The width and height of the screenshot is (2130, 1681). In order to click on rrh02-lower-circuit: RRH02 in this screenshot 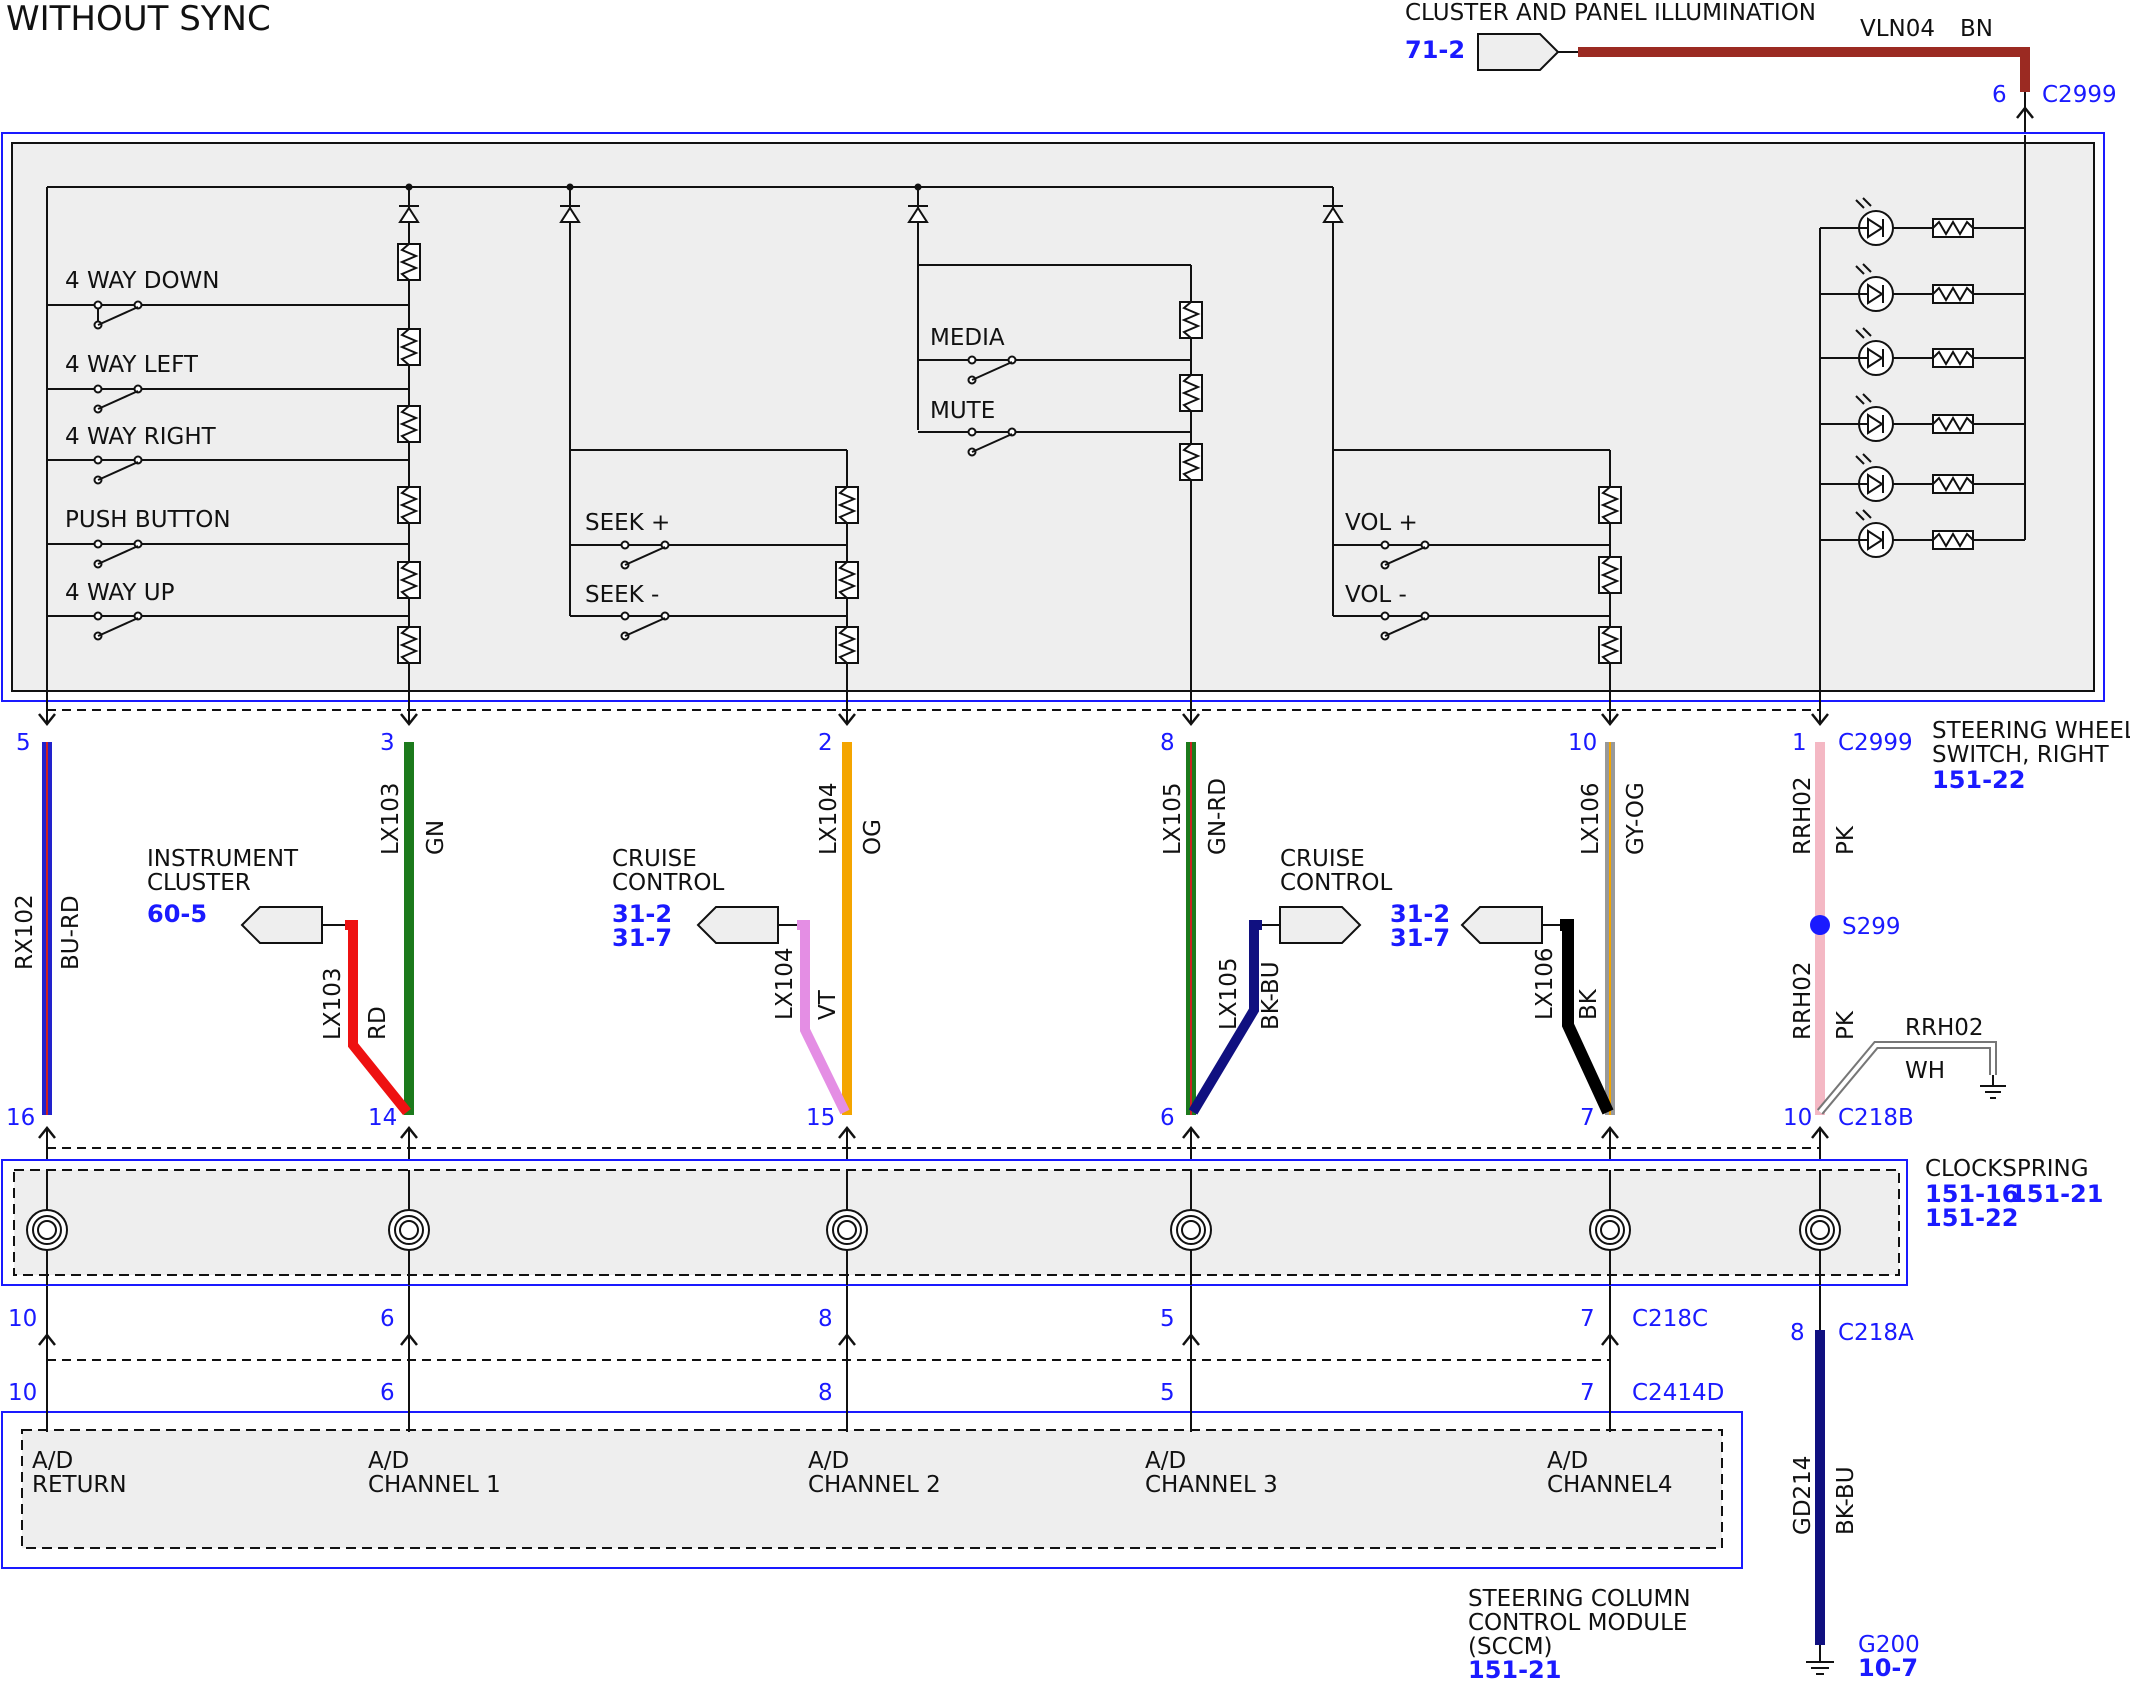, I will do `click(1803, 1000)`.